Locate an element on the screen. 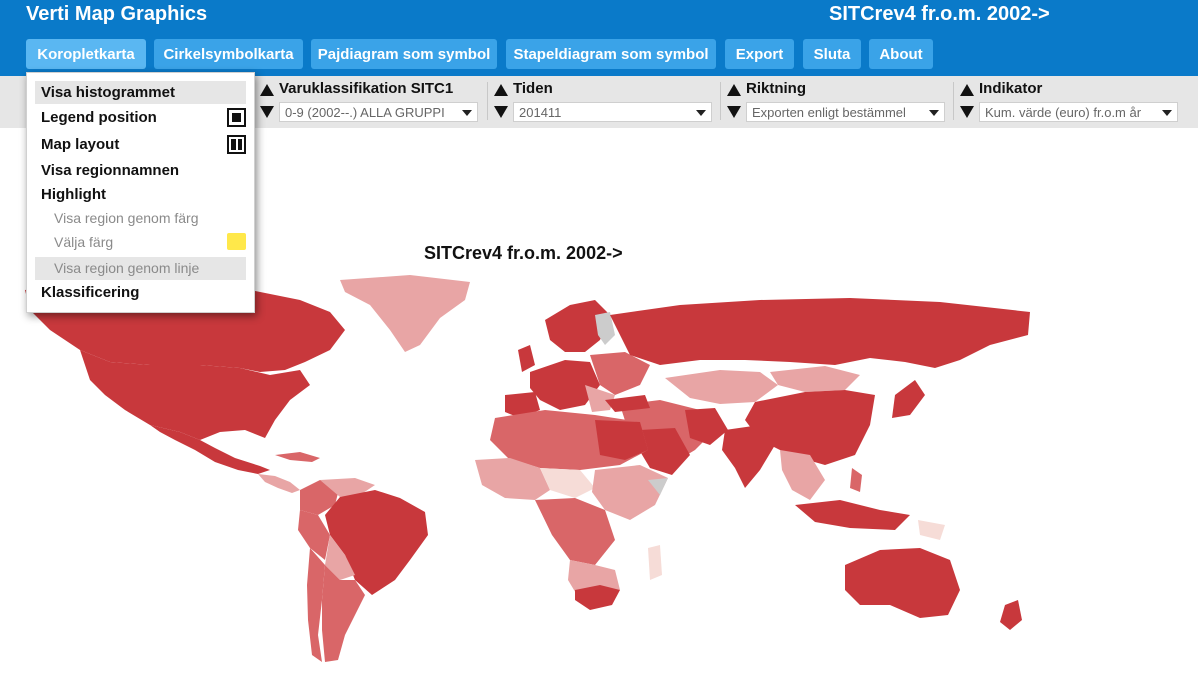 Image resolution: width=1198 pixels, height=680 pixels. nav-koropletkarta: Koropletkarta is located at coordinates (86, 54).